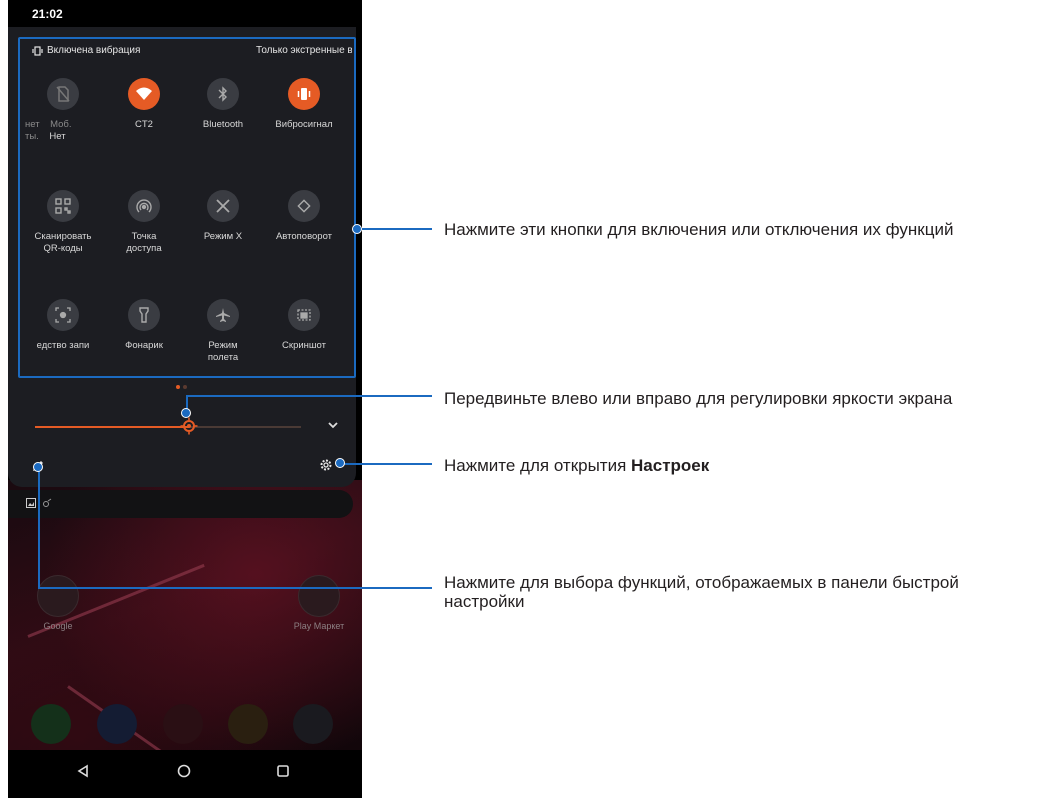 The width and height of the screenshot is (1045, 798). I want to click on chrome-app-icon, so click(248, 724).